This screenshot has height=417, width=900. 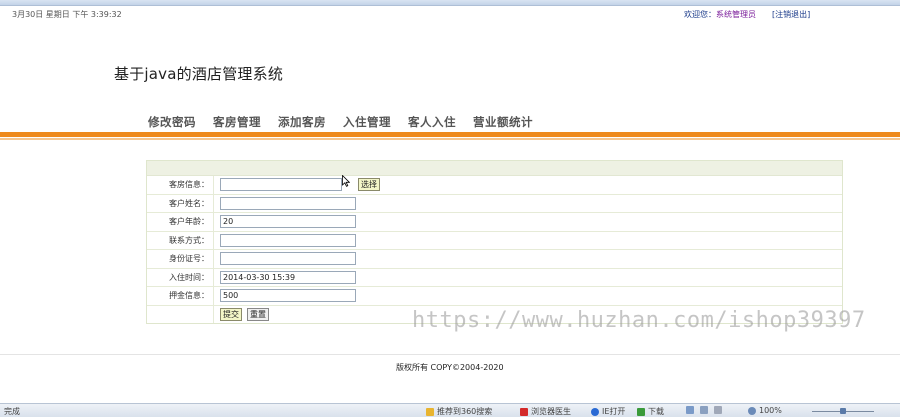 I want to click on header-divider, so click(x=450, y=134).